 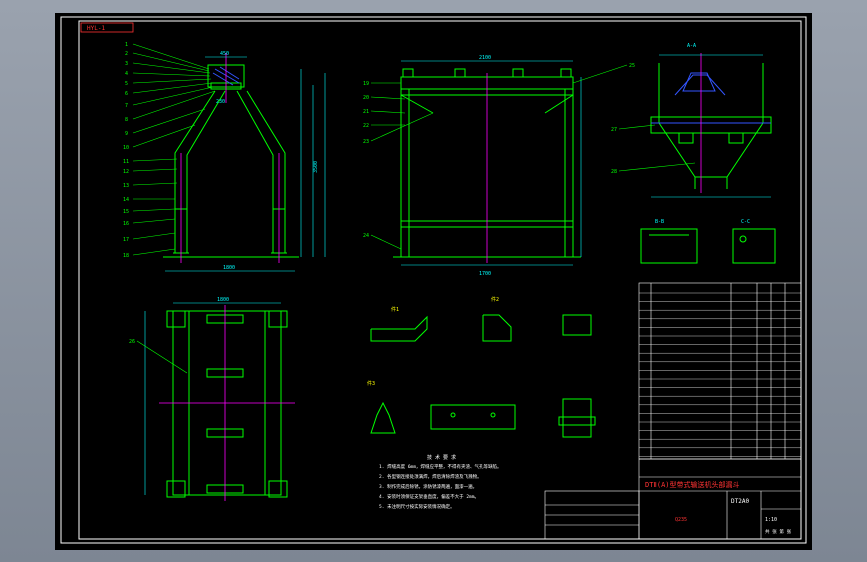 What do you see at coordinates (495, 299) in the screenshot?
I see `detail-2-label: 件2` at bounding box center [495, 299].